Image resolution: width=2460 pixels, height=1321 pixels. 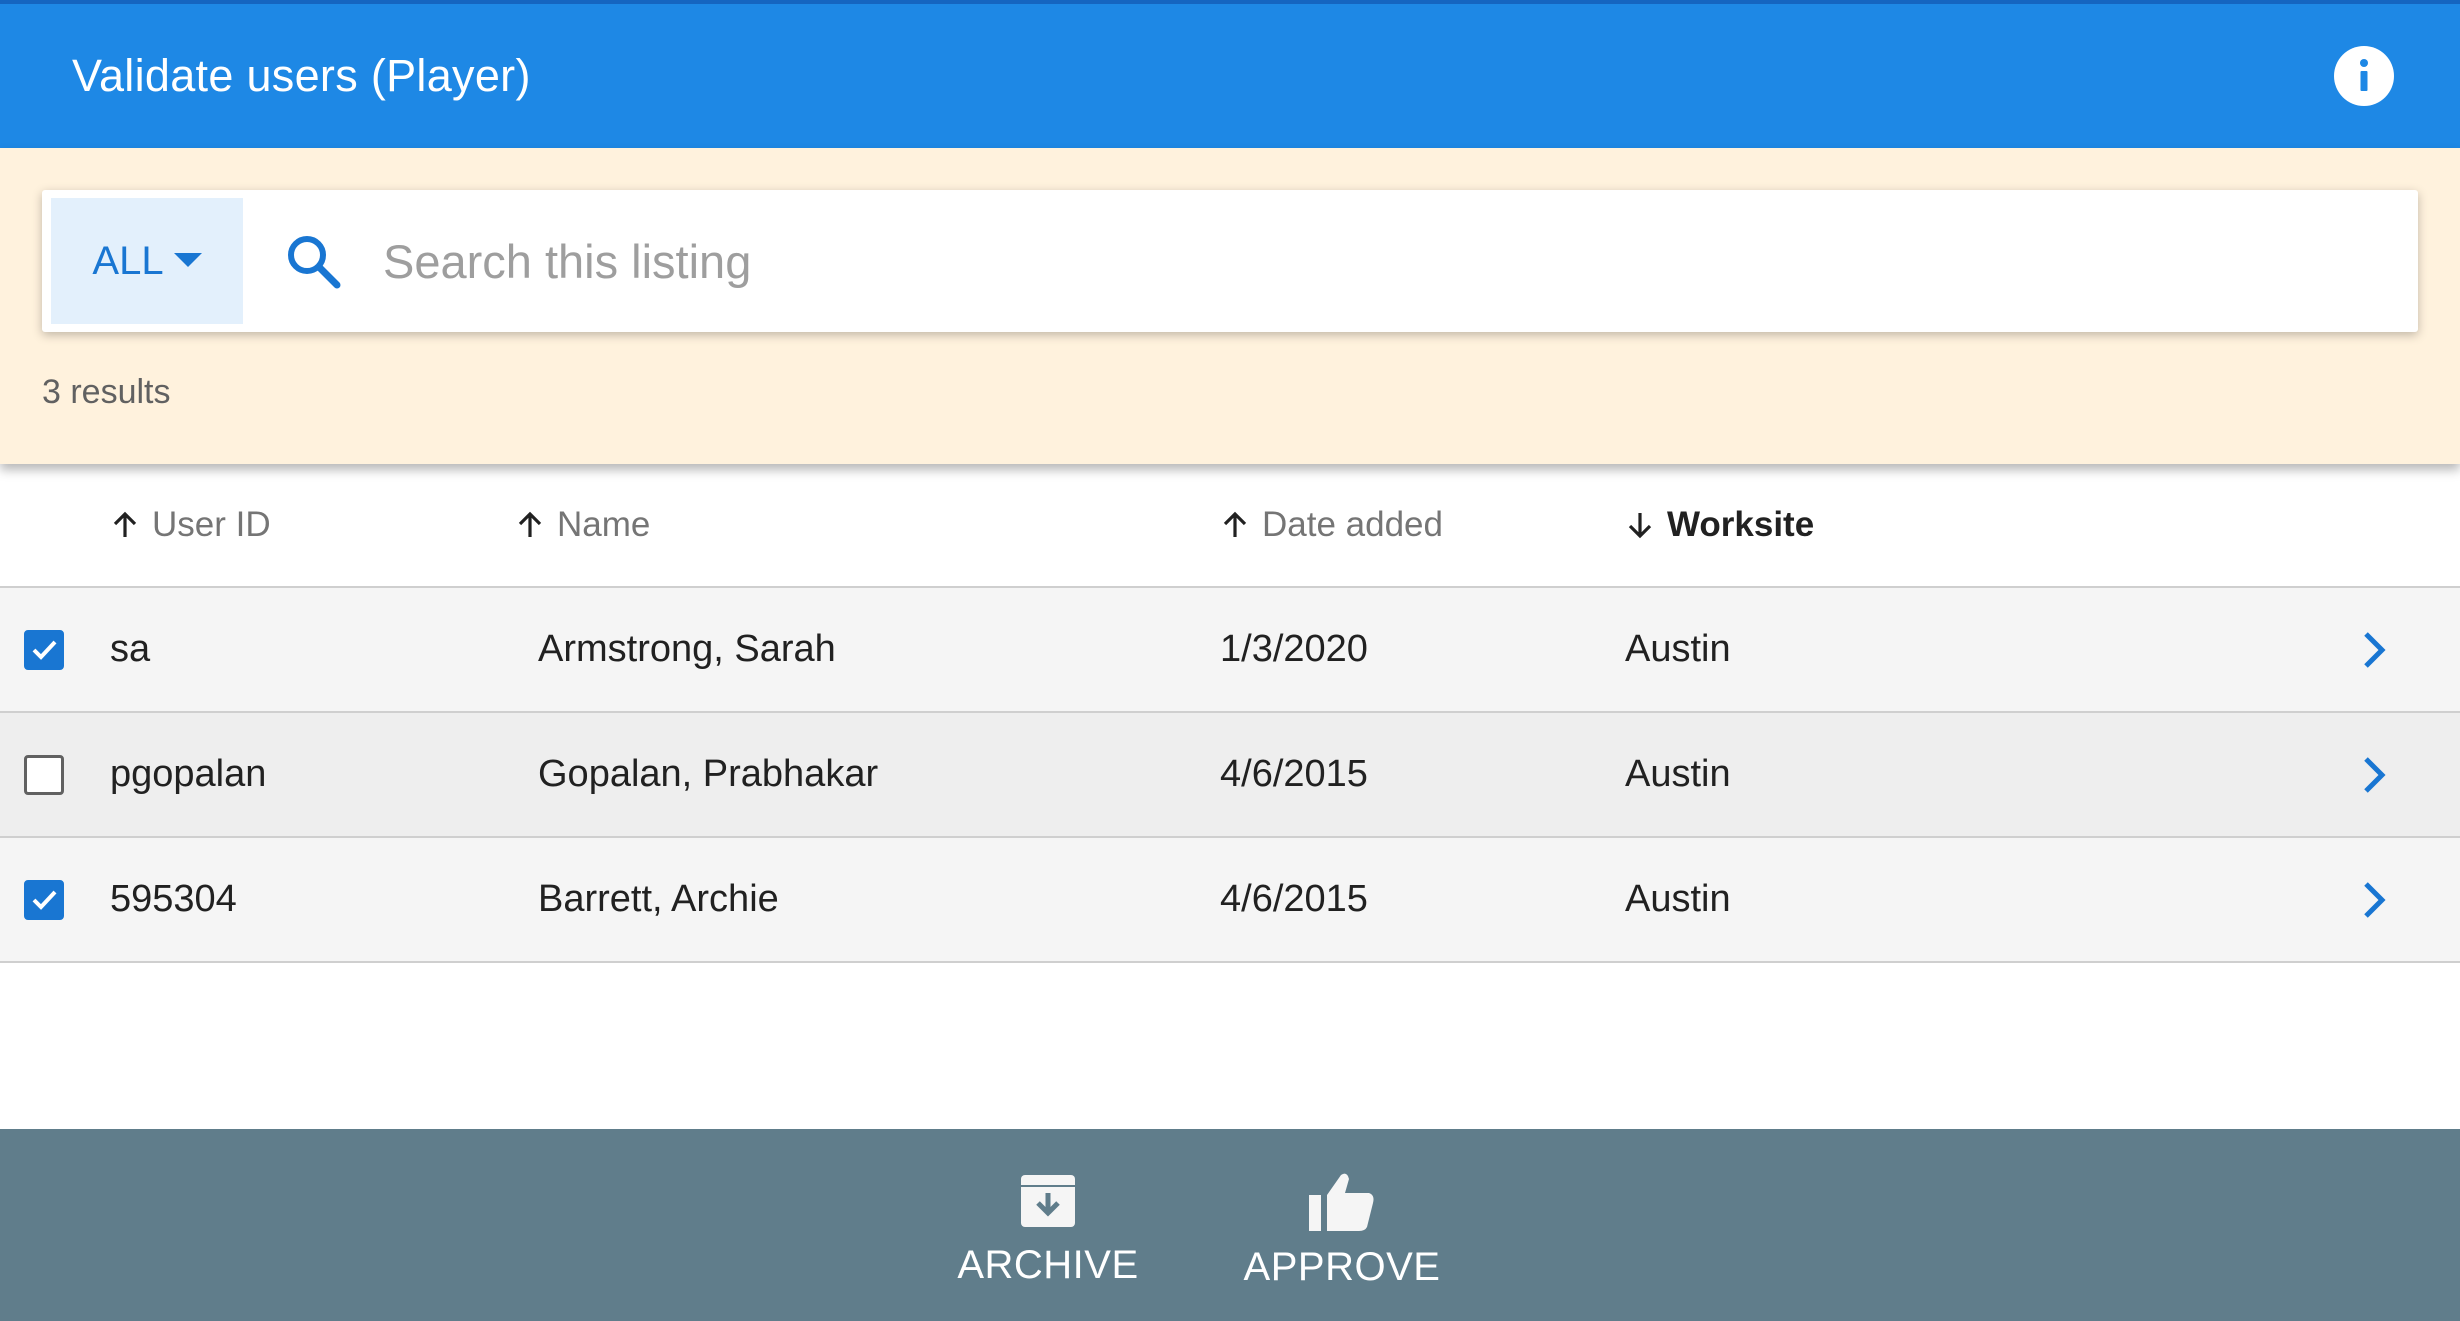 I want to click on cell-date-added: 1/3/2020, so click(x=1294, y=649).